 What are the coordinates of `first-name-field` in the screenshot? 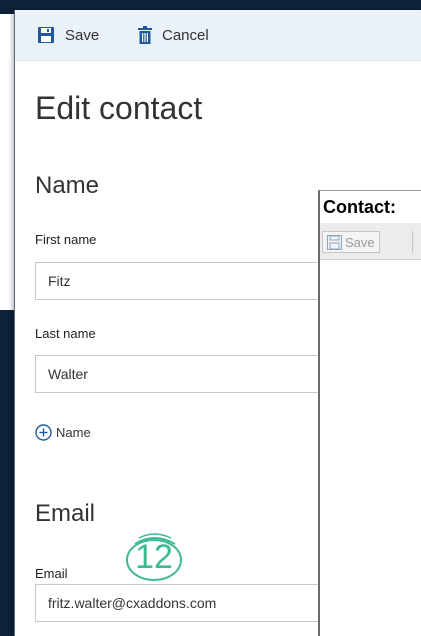 It's located at (185, 281).